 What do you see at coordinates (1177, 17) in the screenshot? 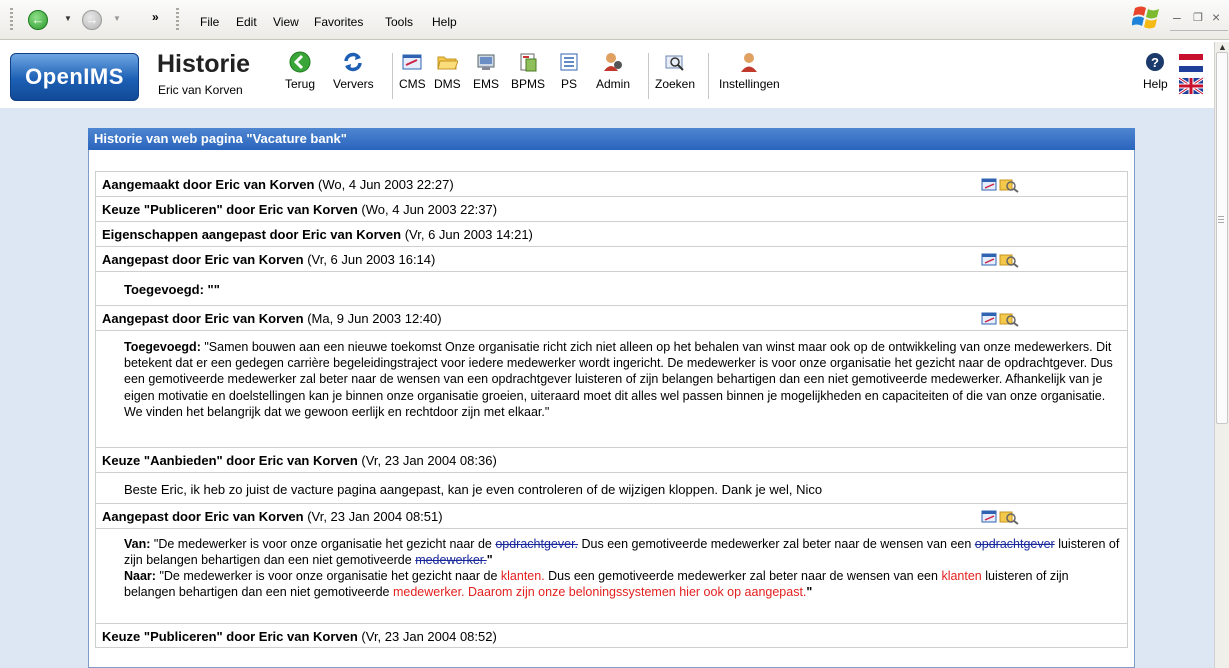
I see `minimize-button: –` at bounding box center [1177, 17].